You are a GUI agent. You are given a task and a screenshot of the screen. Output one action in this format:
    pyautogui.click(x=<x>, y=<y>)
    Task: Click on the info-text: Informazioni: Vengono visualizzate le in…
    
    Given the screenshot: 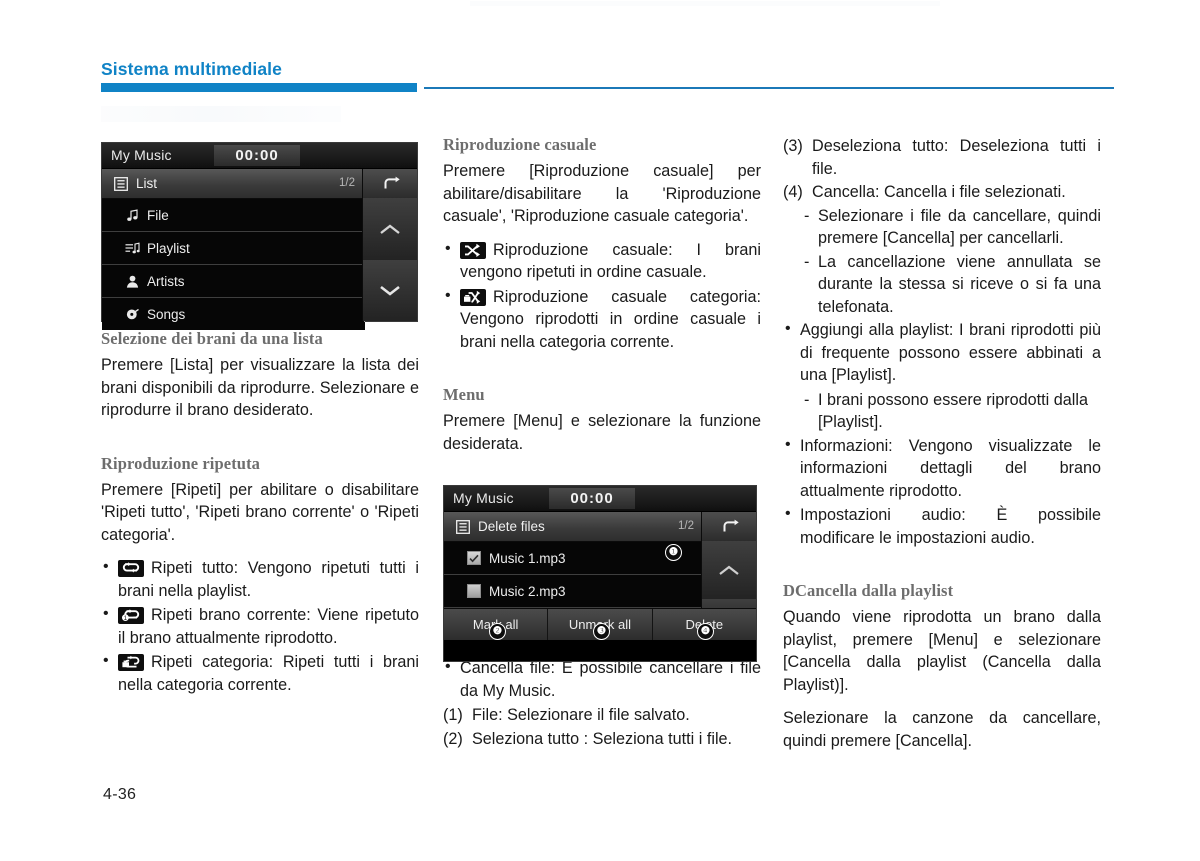 What is the action you would take?
    pyautogui.click(x=950, y=468)
    